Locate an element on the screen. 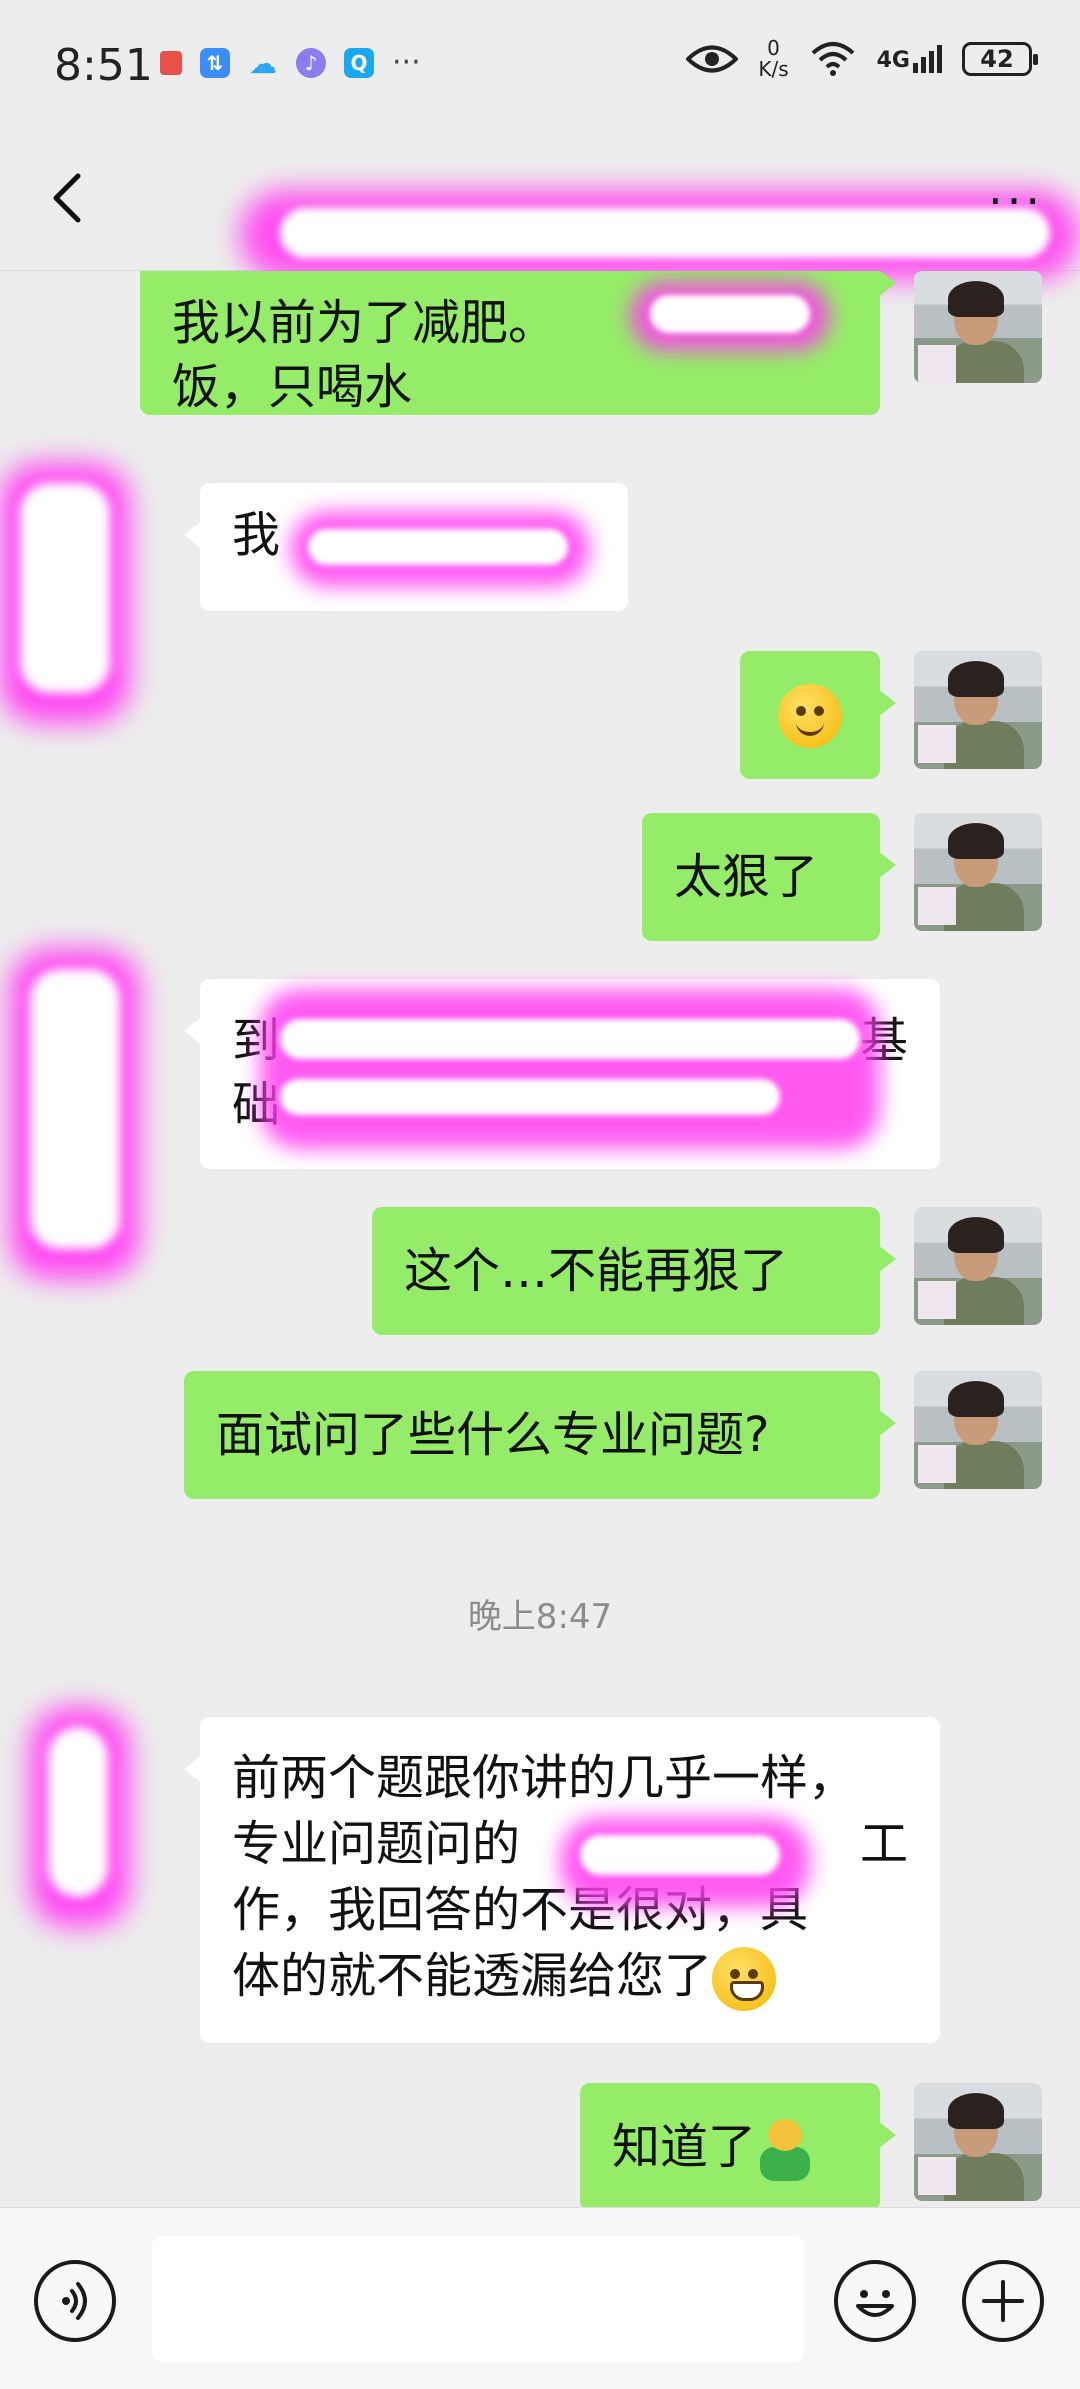 This screenshot has width=1080, height=2389. emoji-icon is located at coordinates (875, 2301).